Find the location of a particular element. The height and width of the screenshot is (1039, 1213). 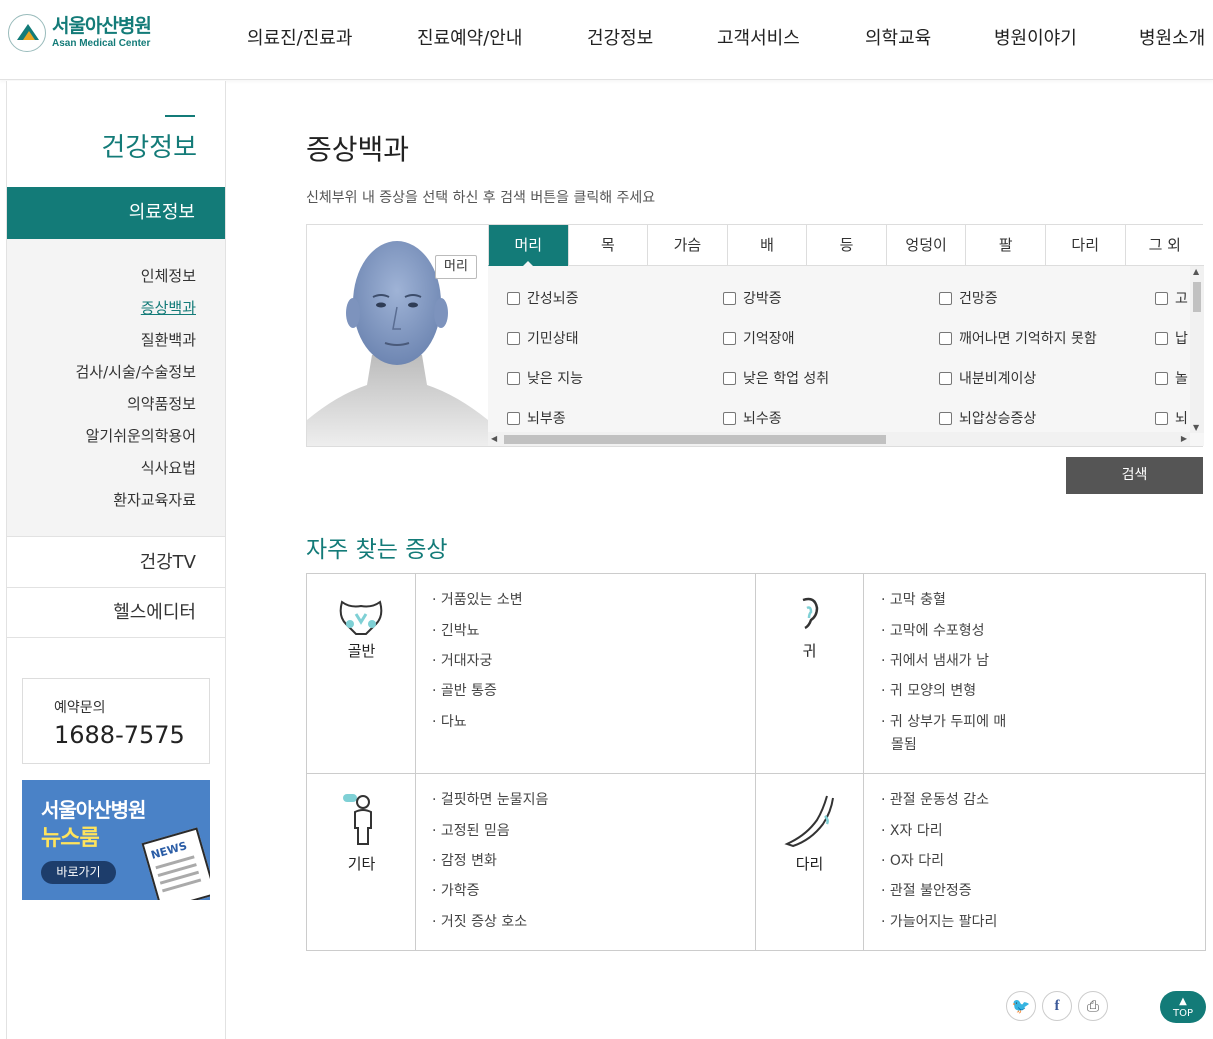

scroll-up-icon: ▲ is located at coordinates (1196, 271).